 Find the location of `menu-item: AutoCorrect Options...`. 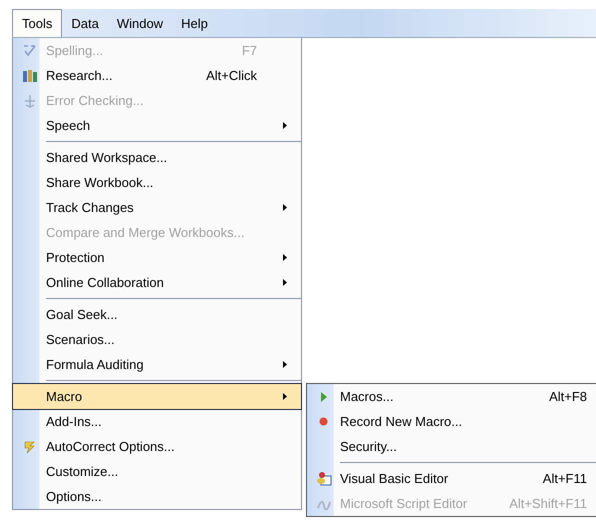

menu-item: AutoCorrect Options... is located at coordinates (157, 446).